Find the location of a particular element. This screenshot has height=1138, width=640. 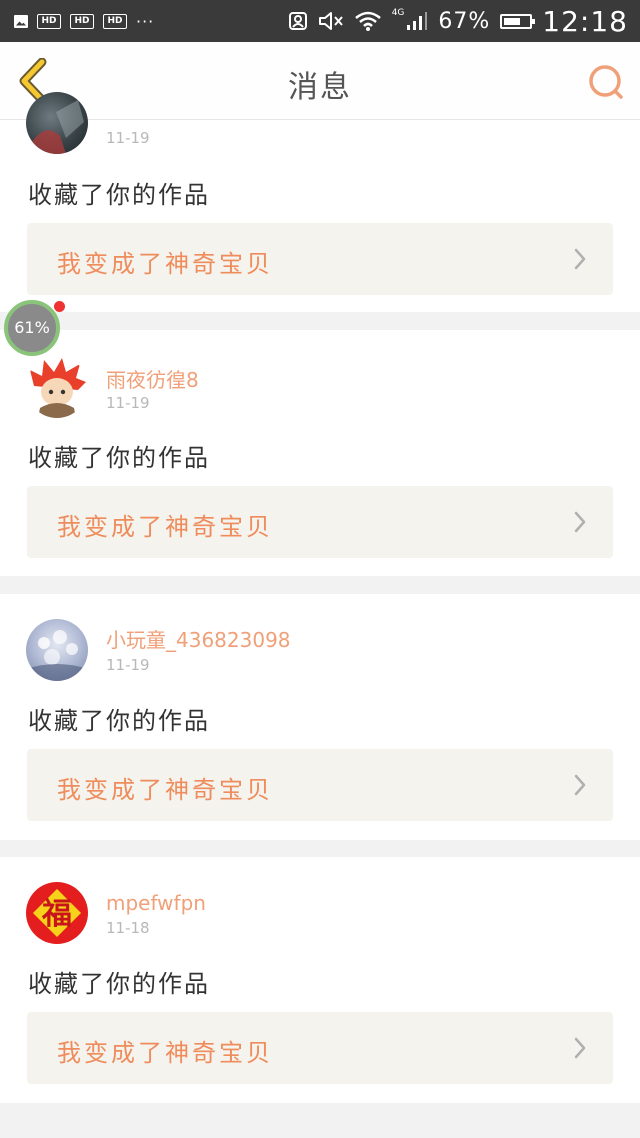

notification-date: 11-18 is located at coordinates (128, 928).